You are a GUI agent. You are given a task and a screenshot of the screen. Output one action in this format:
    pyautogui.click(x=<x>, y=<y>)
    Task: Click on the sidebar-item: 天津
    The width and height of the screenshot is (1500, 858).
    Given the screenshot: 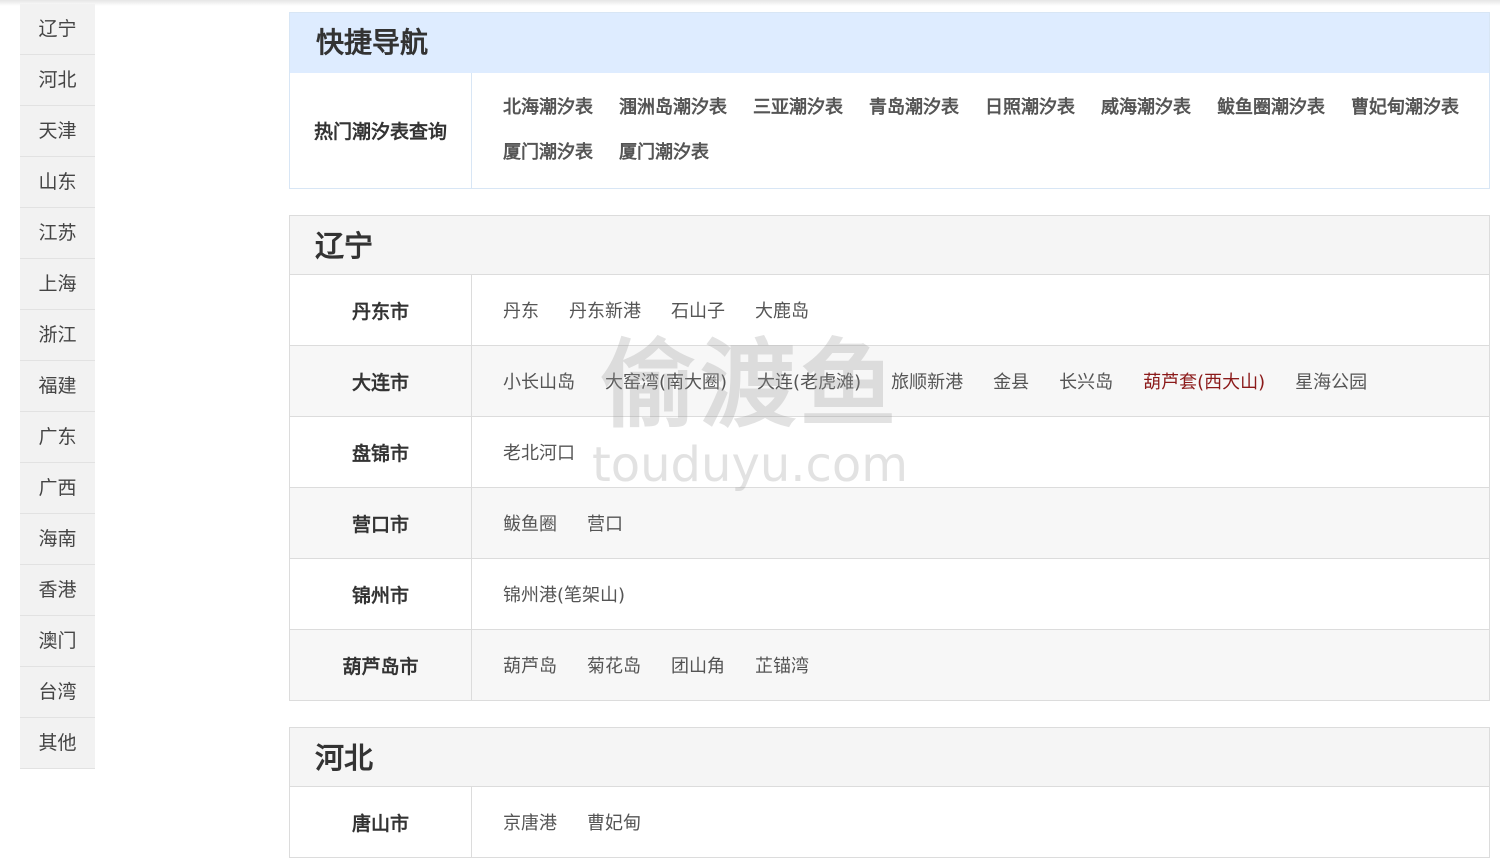 What is the action you would take?
    pyautogui.click(x=57, y=131)
    